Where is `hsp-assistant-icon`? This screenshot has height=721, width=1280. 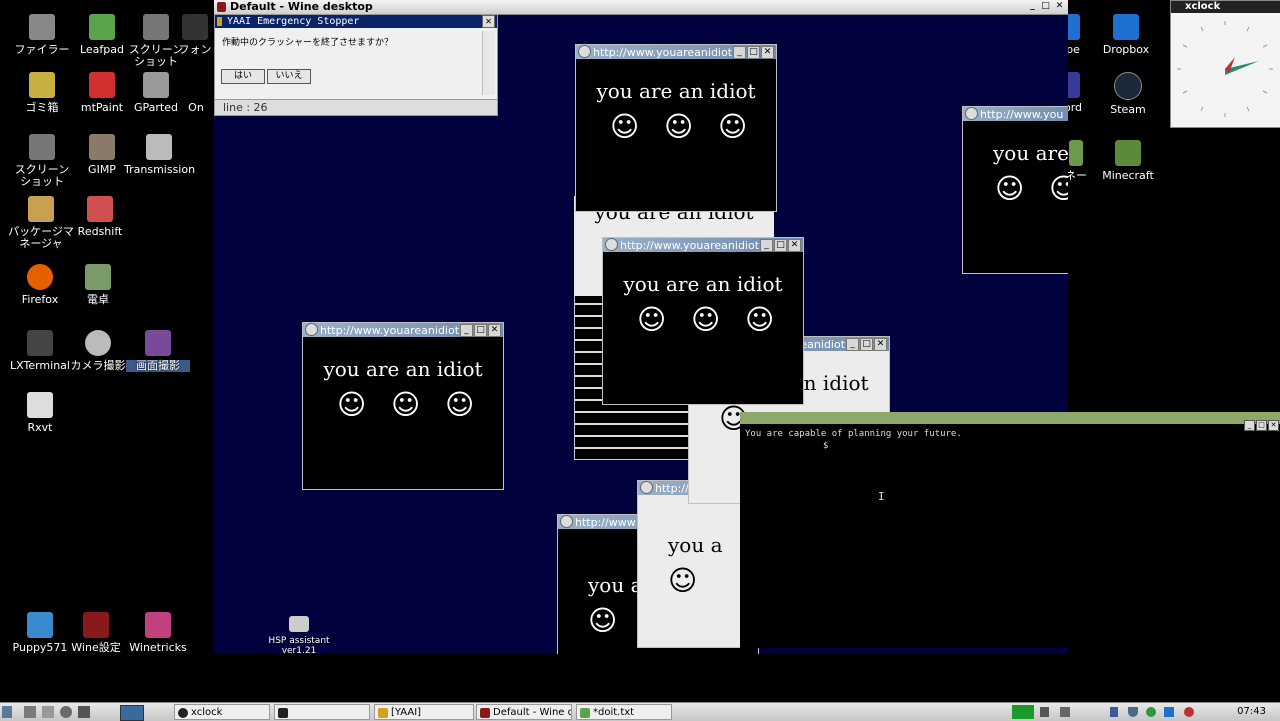 hsp-assistant-icon is located at coordinates (299, 624).